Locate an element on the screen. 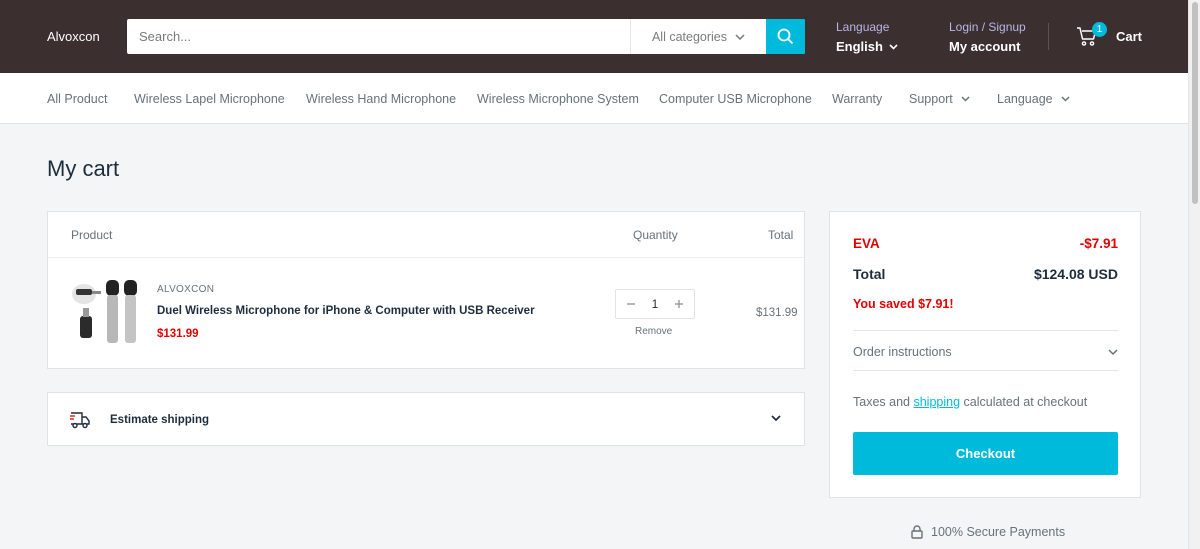 Image resolution: width=1200 pixels, height=549 pixels. product-brand: ALVOXCON is located at coordinates (186, 289).